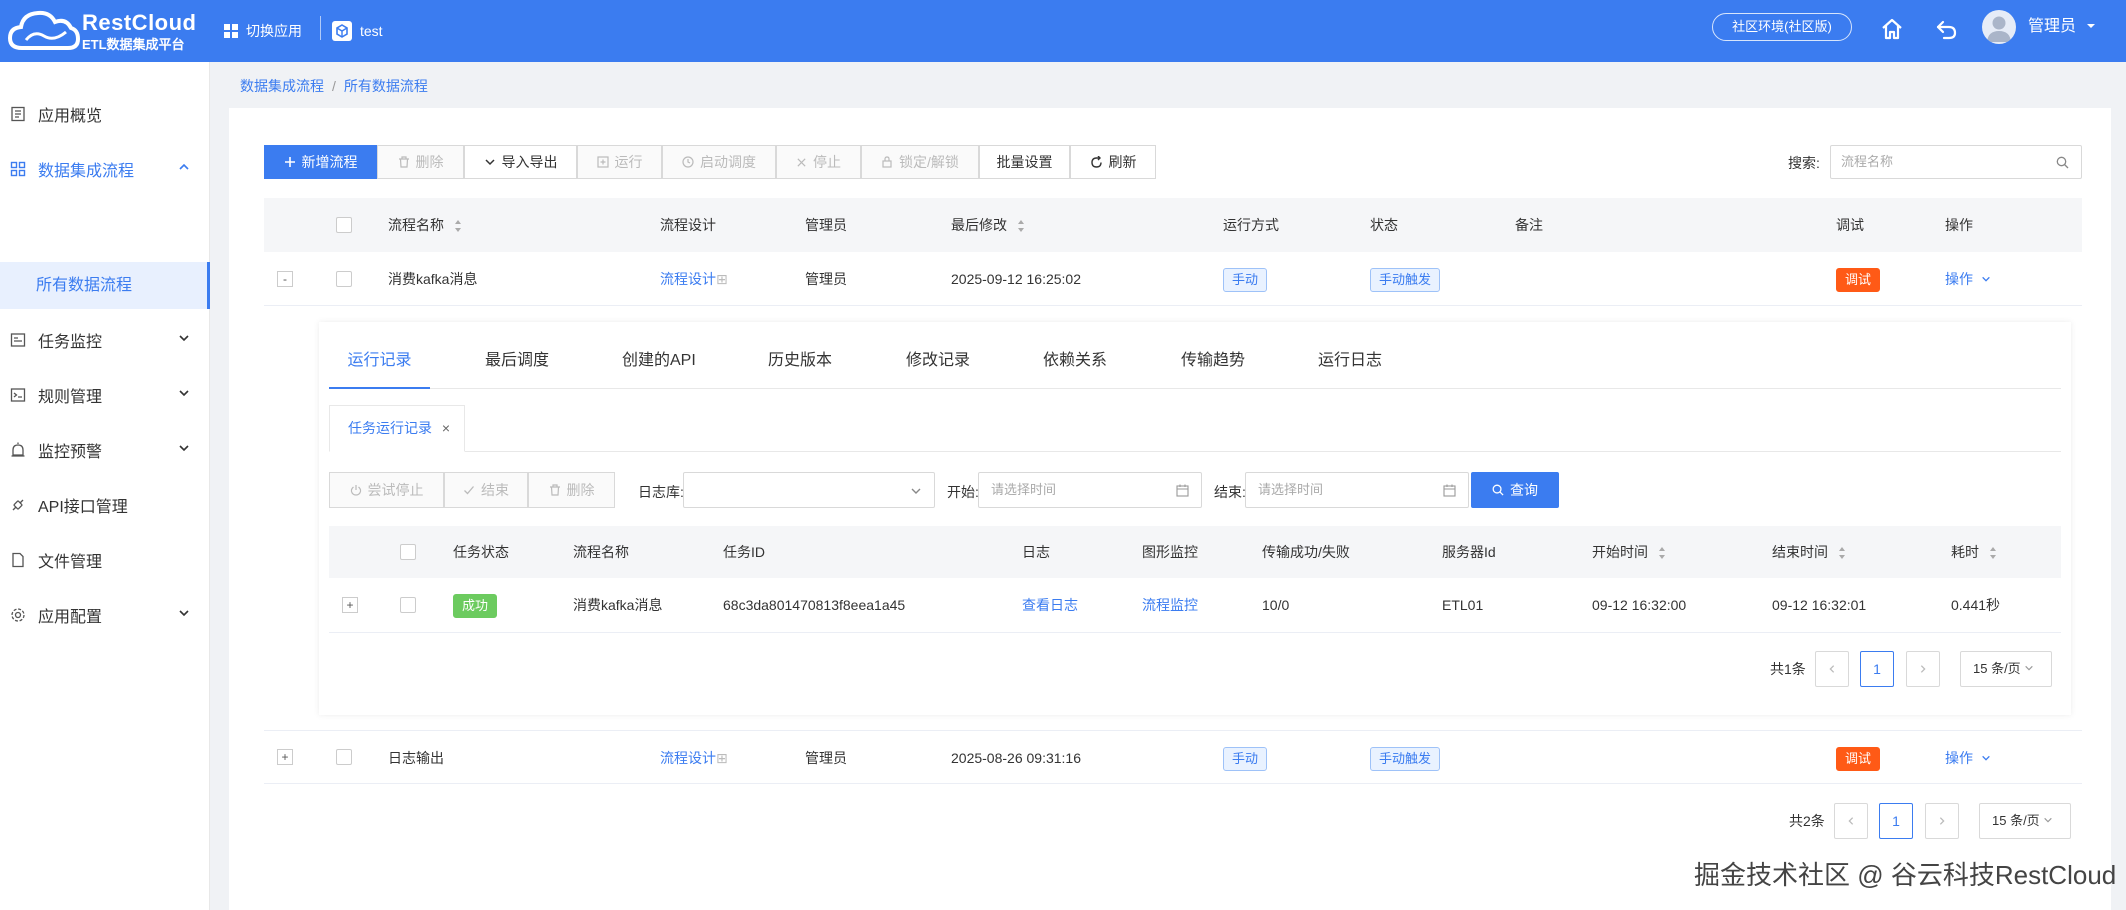 The height and width of the screenshot is (910, 2126). I want to click on home-icon, so click(1892, 29).